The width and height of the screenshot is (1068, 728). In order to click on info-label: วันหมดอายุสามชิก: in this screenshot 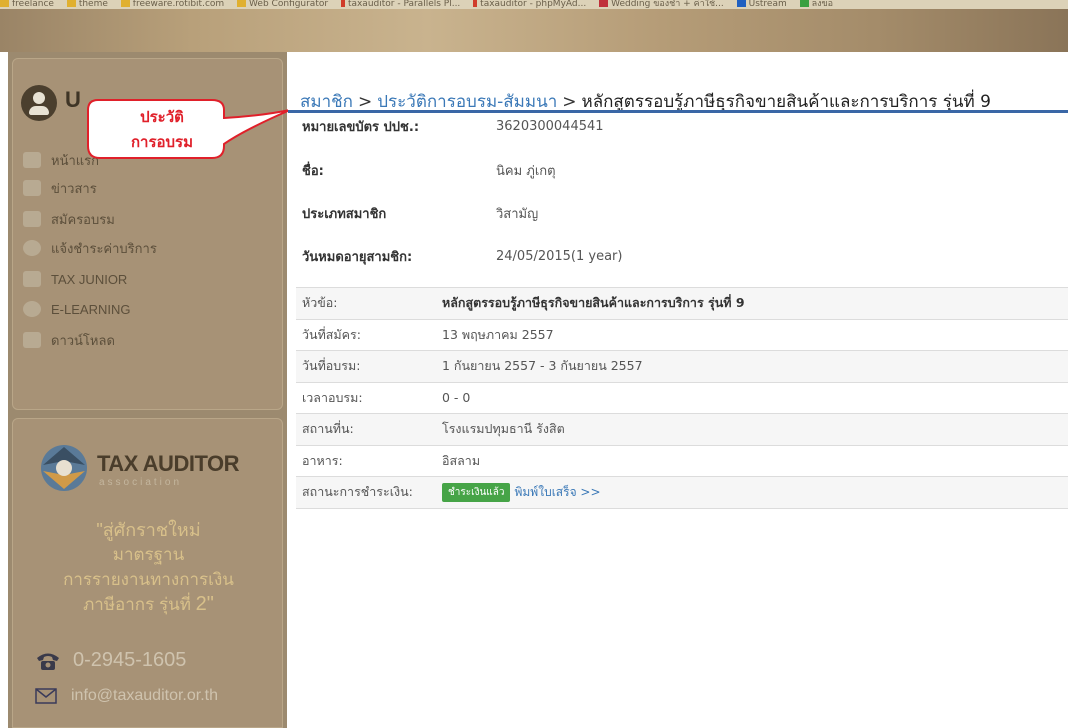, I will do `click(357, 257)`.